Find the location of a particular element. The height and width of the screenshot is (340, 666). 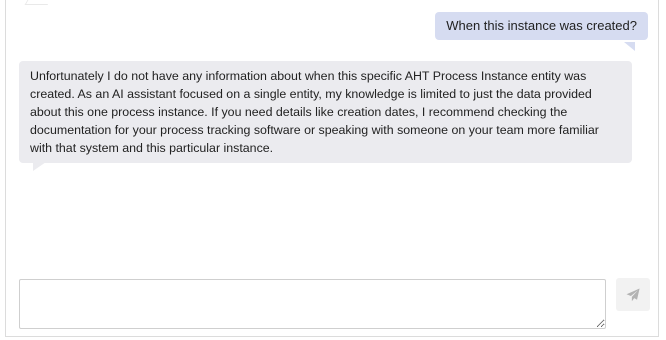

paper-plane-icon is located at coordinates (633, 295).